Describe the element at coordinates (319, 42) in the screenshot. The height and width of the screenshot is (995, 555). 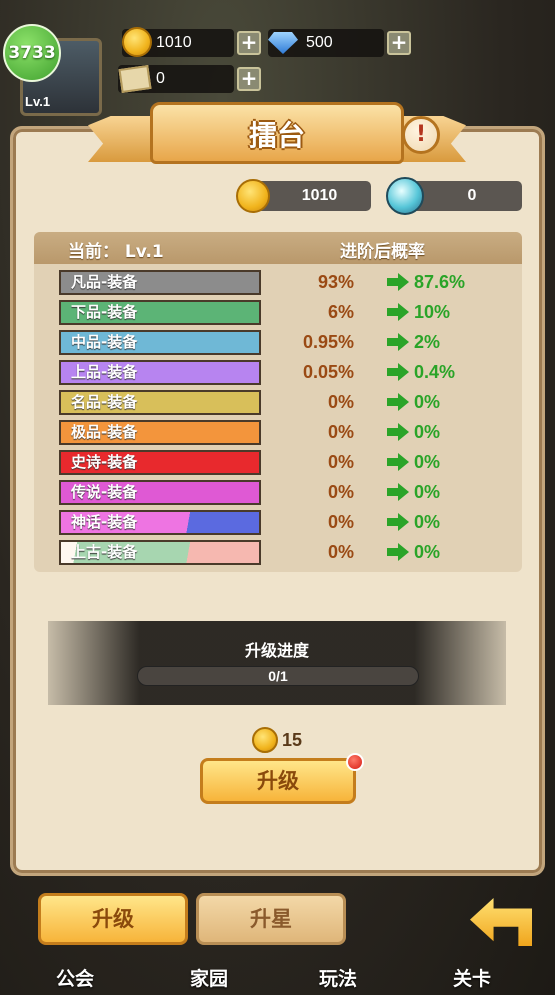
I see `diamond-value: 500` at that location.